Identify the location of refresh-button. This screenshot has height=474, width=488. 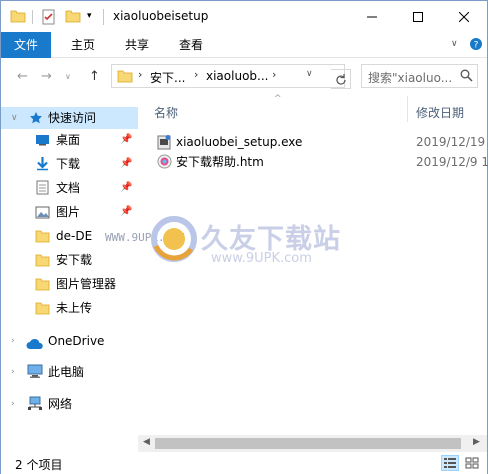
(341, 79).